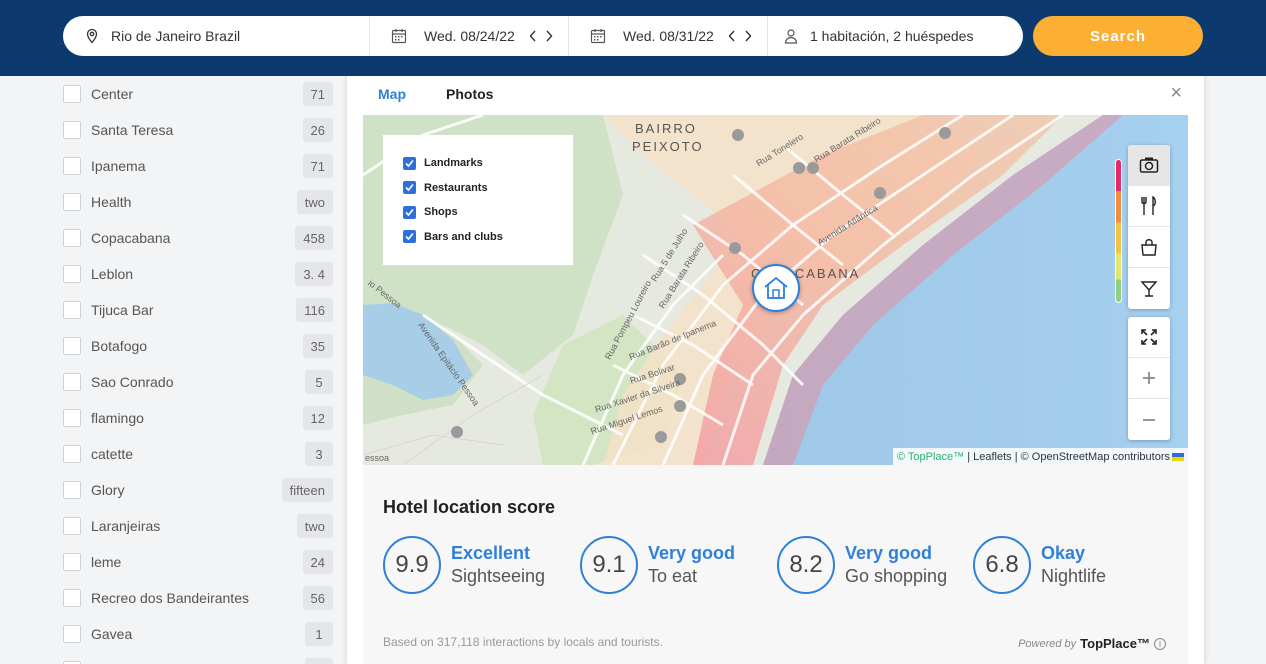 Image resolution: width=1266 pixels, height=664 pixels. Describe the element at coordinates (1149, 165) in the screenshot. I see `landmarks-layer-button` at that location.